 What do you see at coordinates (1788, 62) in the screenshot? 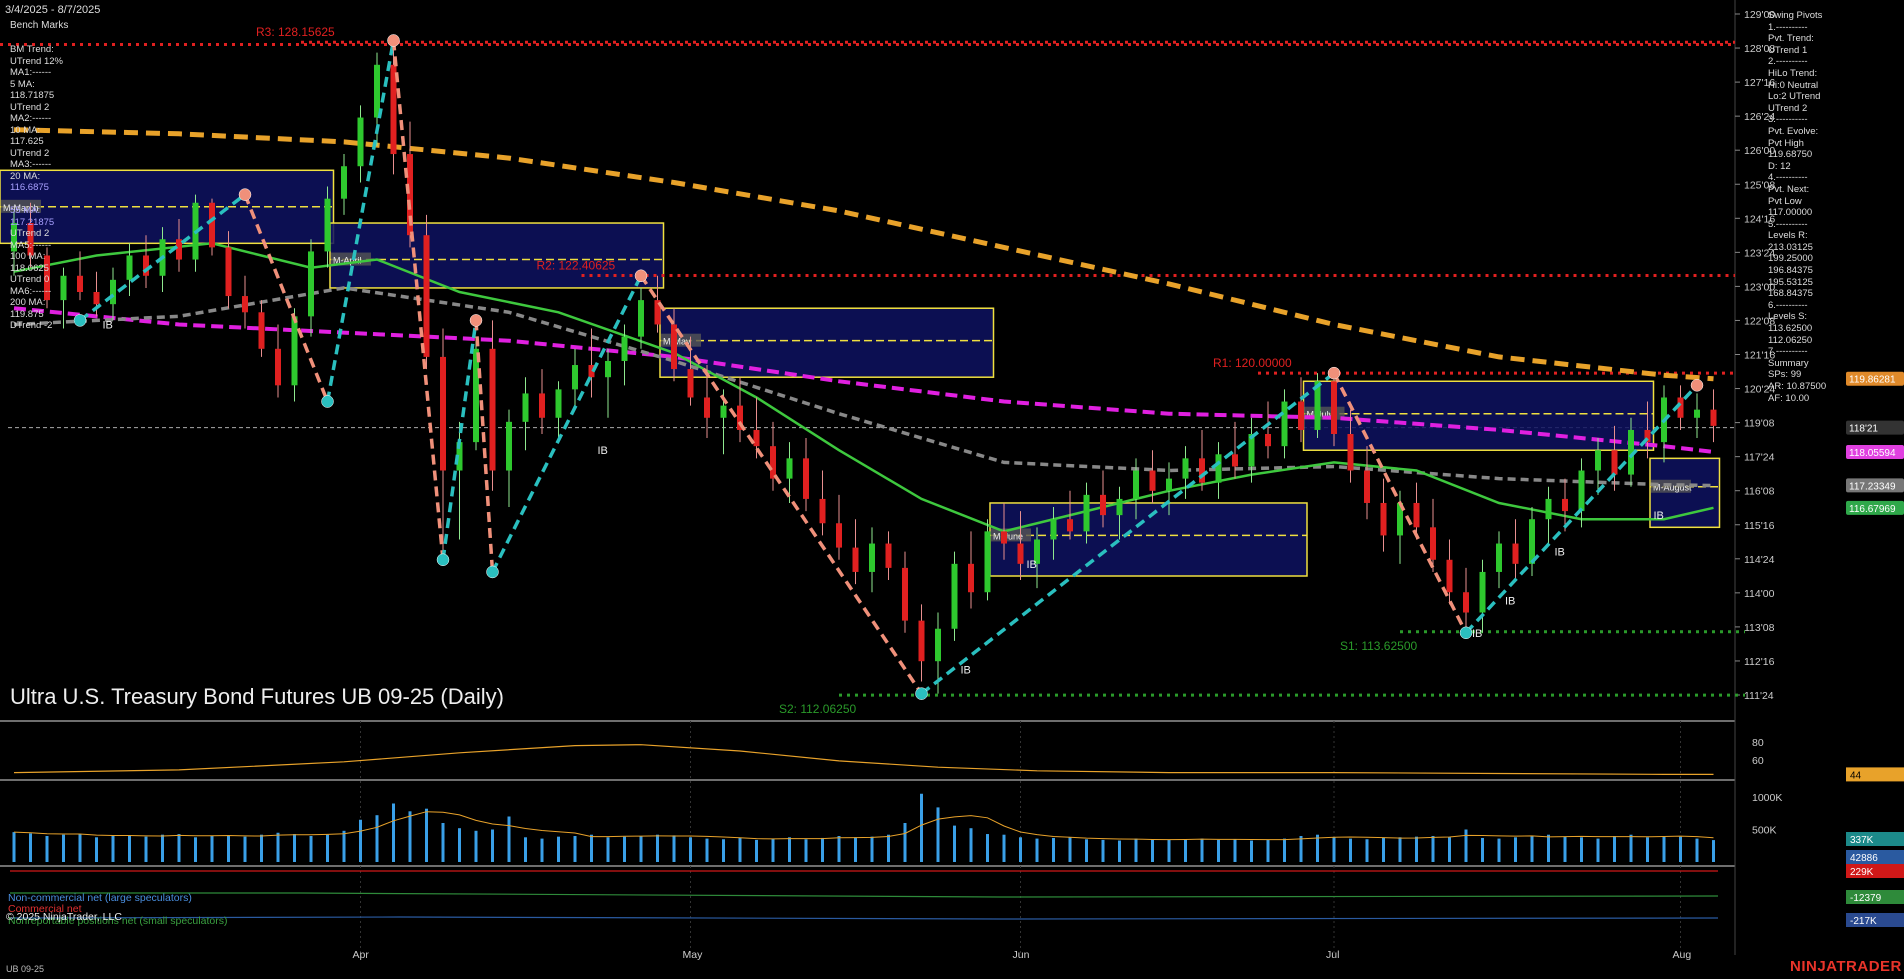
I see `right_panel-line: 2.----------` at bounding box center [1788, 62].